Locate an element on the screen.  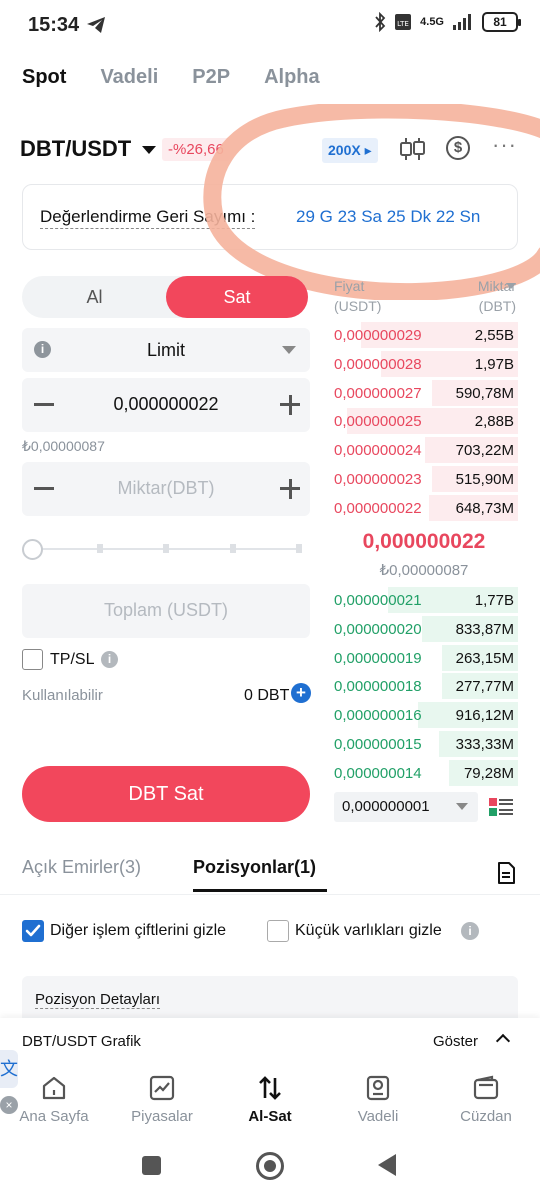
price-value: 0,000000022 is located at coordinates (166, 404).